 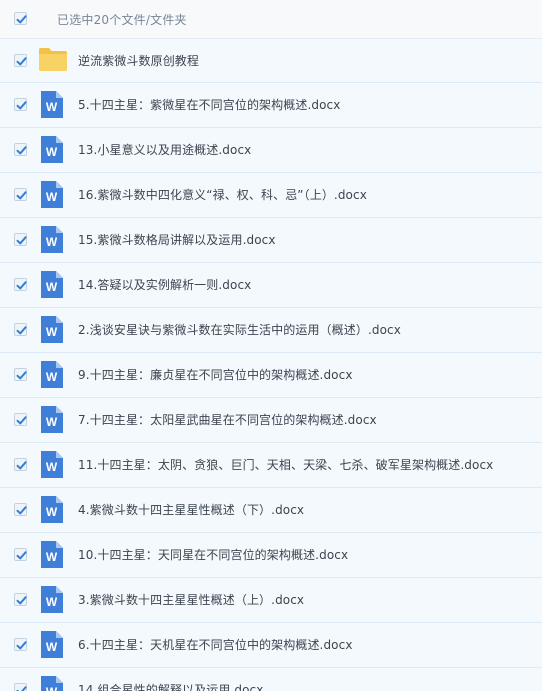 I want to click on file-name: 10.十四主星：天同星在不同宫位的架构概述.docx, so click(x=213, y=554).